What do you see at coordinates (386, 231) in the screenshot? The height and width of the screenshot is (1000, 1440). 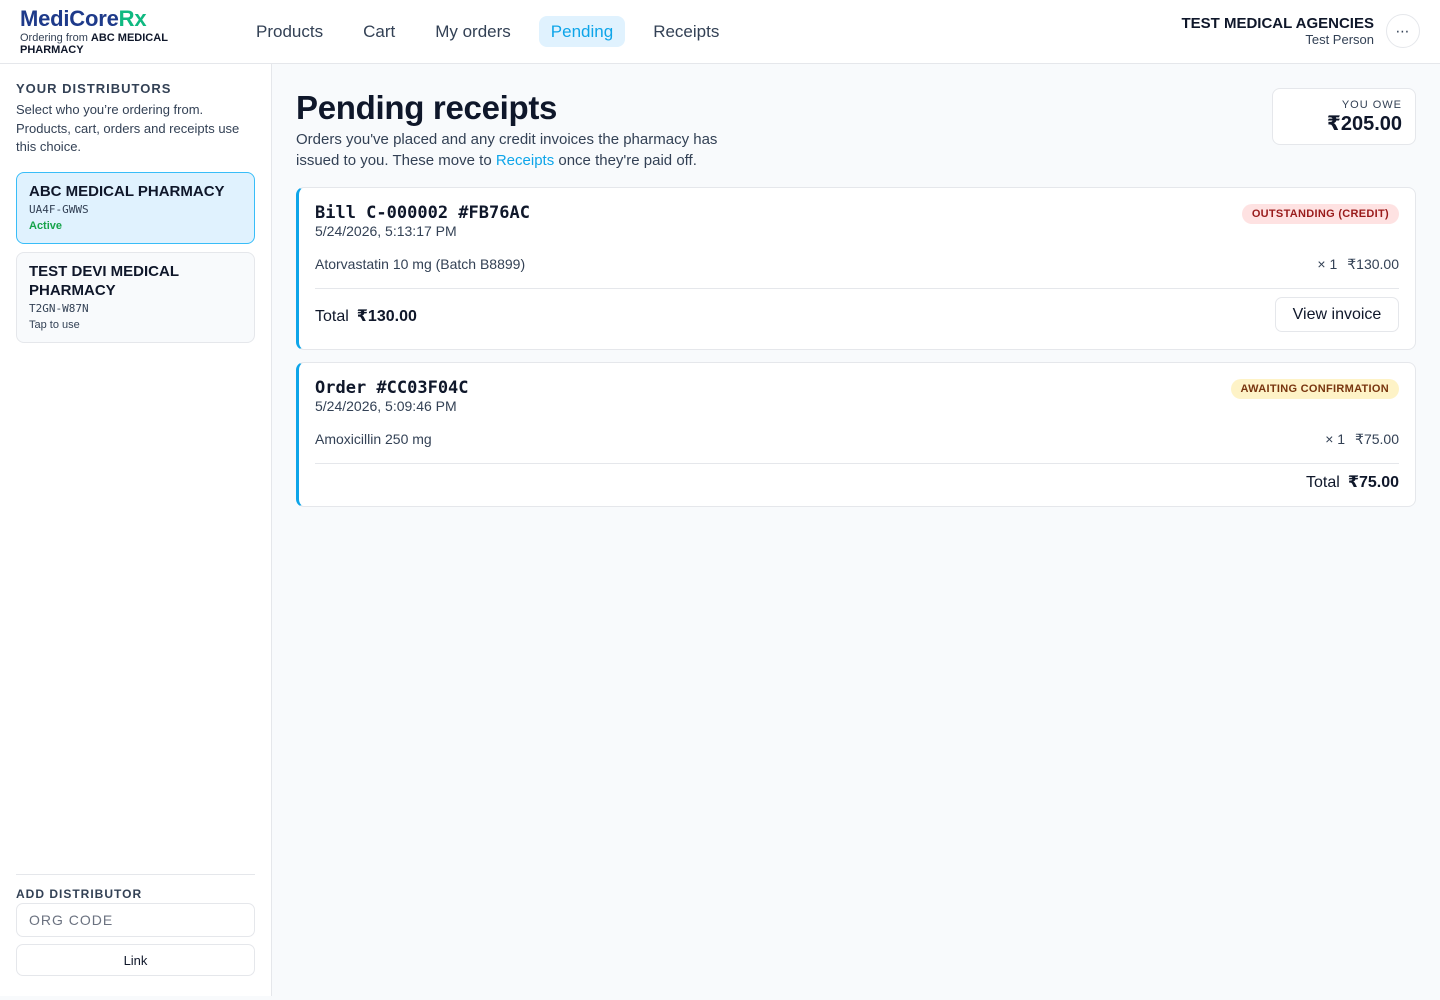 I see `card-date: 5/24/2026, 5:13:17 PM` at bounding box center [386, 231].